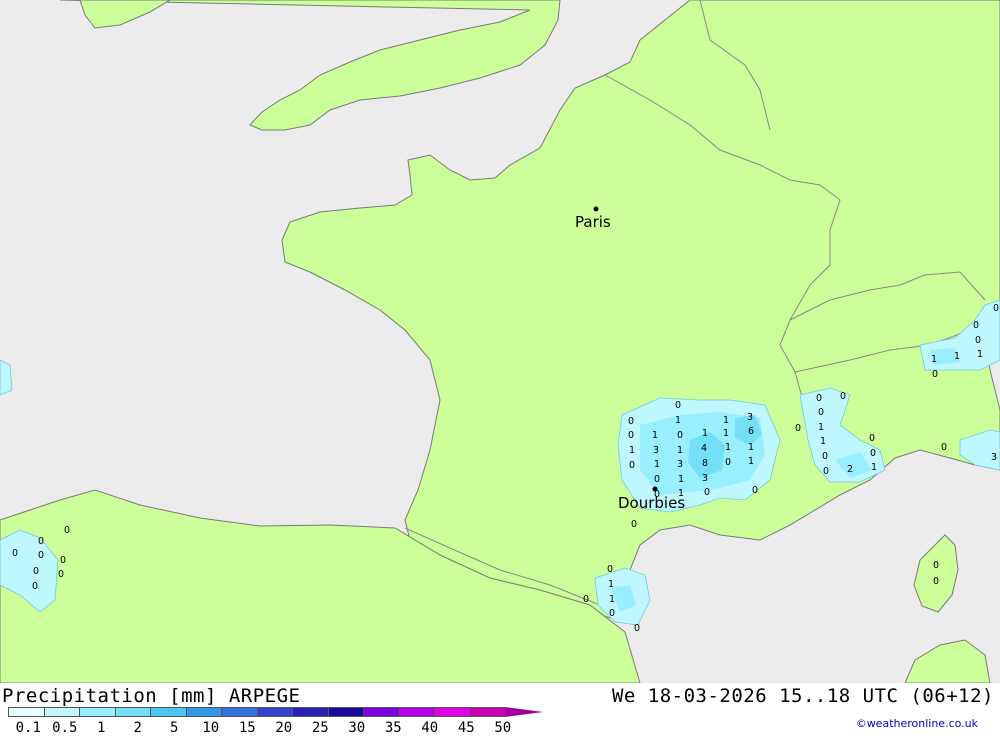 Image resolution: width=1000 pixels, height=736 pixels. What do you see at coordinates (137, 728) in the screenshot?
I see `legend-label: 2` at bounding box center [137, 728].